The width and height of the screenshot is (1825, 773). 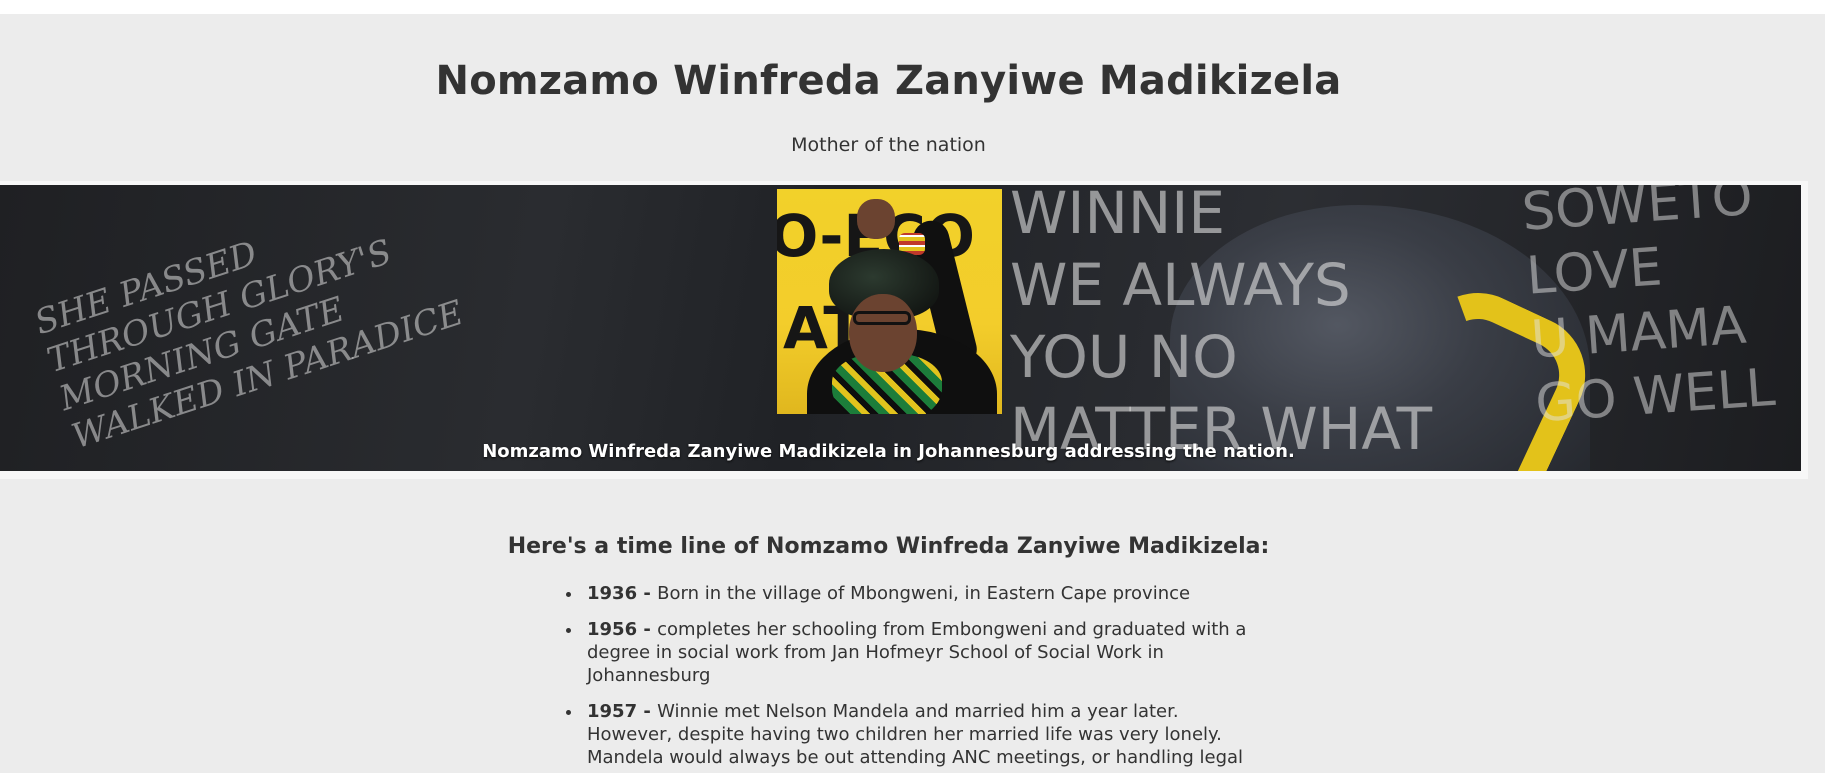 I want to click on chalk-text-far-right: SOWETO LOVE U MAMA GO WELL, so click(x=1649, y=310).